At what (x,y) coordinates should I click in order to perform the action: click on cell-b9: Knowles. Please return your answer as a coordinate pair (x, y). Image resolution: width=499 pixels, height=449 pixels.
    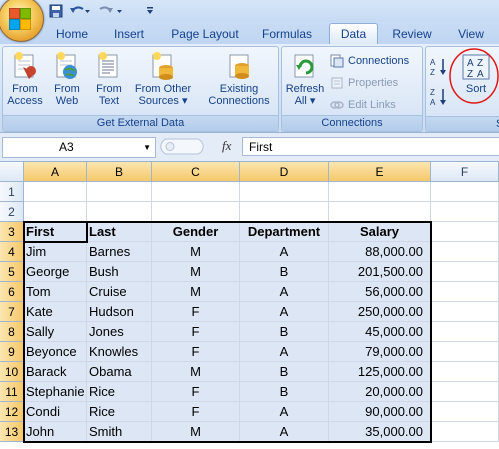
    Looking at the image, I should click on (119, 352).